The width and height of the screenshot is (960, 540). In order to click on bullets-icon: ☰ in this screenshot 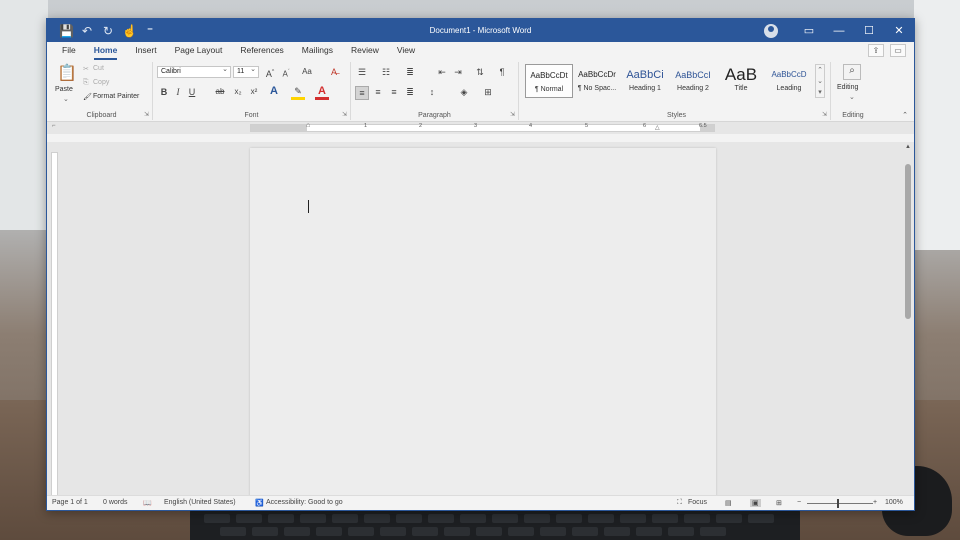, I will do `click(362, 72)`.